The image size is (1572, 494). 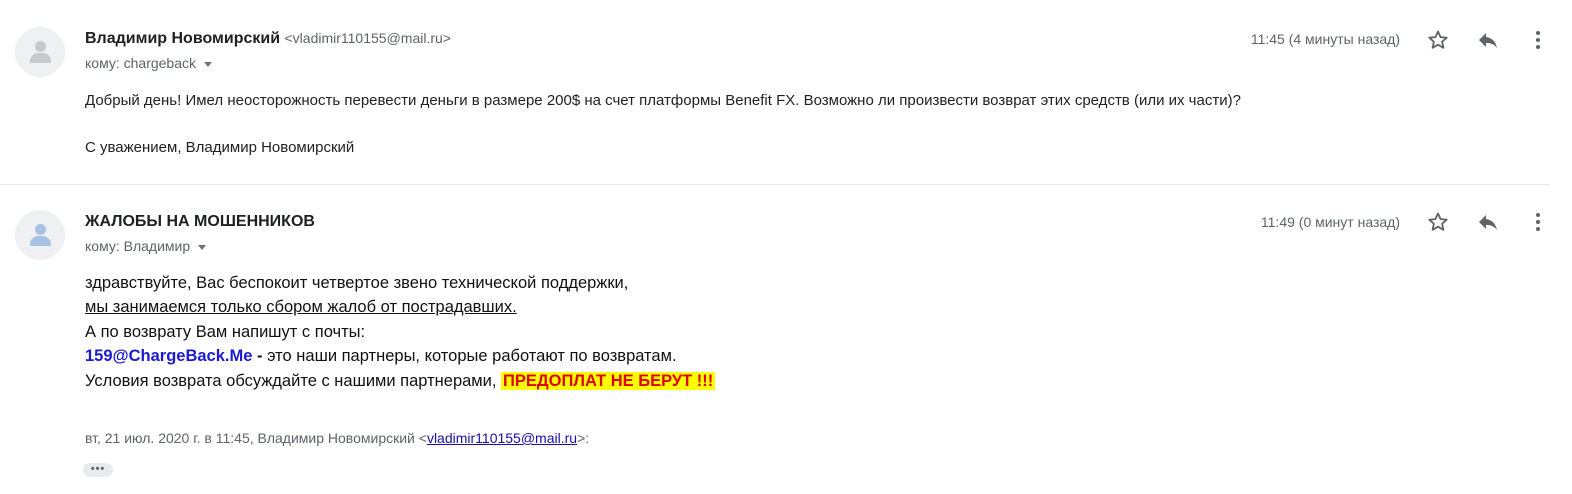 I want to click on recipients-label: кому: chargeback, so click(x=141, y=63).